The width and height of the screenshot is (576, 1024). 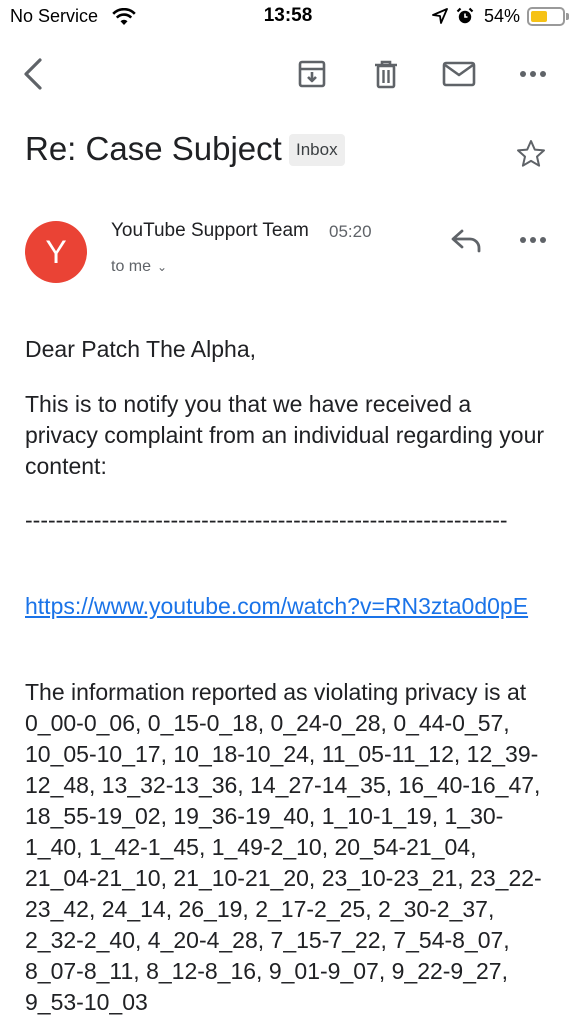 What do you see at coordinates (567, 16) in the screenshot?
I see `battery-cap` at bounding box center [567, 16].